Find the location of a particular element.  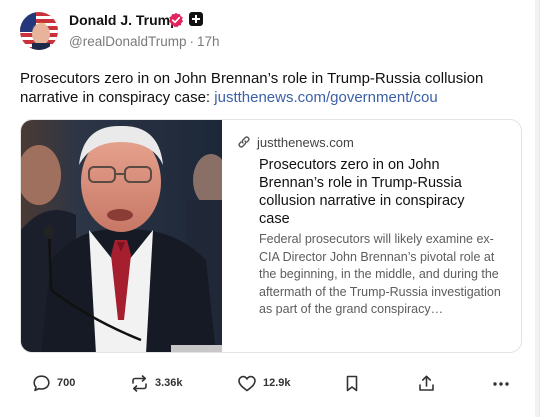

more-options-button is located at coordinates (501, 383).